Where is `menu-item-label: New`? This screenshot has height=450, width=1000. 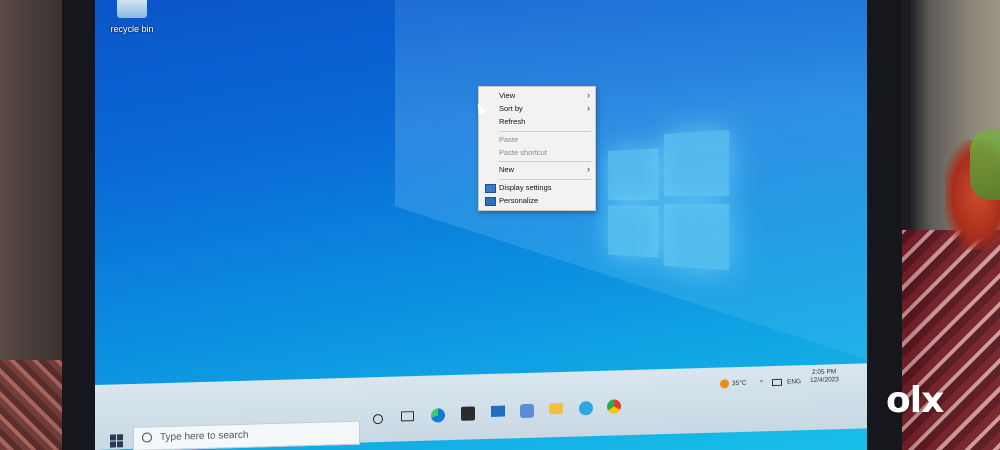 menu-item-label: New is located at coordinates (507, 169).